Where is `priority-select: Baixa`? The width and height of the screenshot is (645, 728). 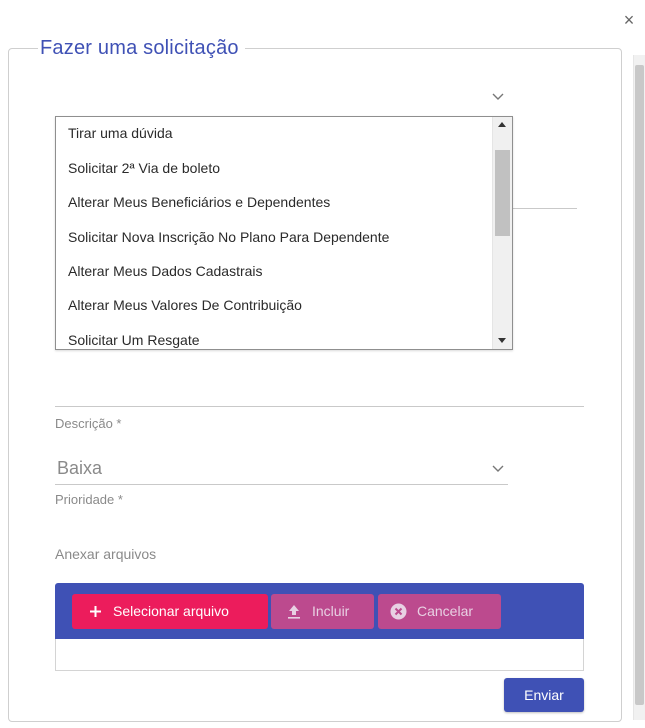 priority-select: Baixa is located at coordinates (79, 468).